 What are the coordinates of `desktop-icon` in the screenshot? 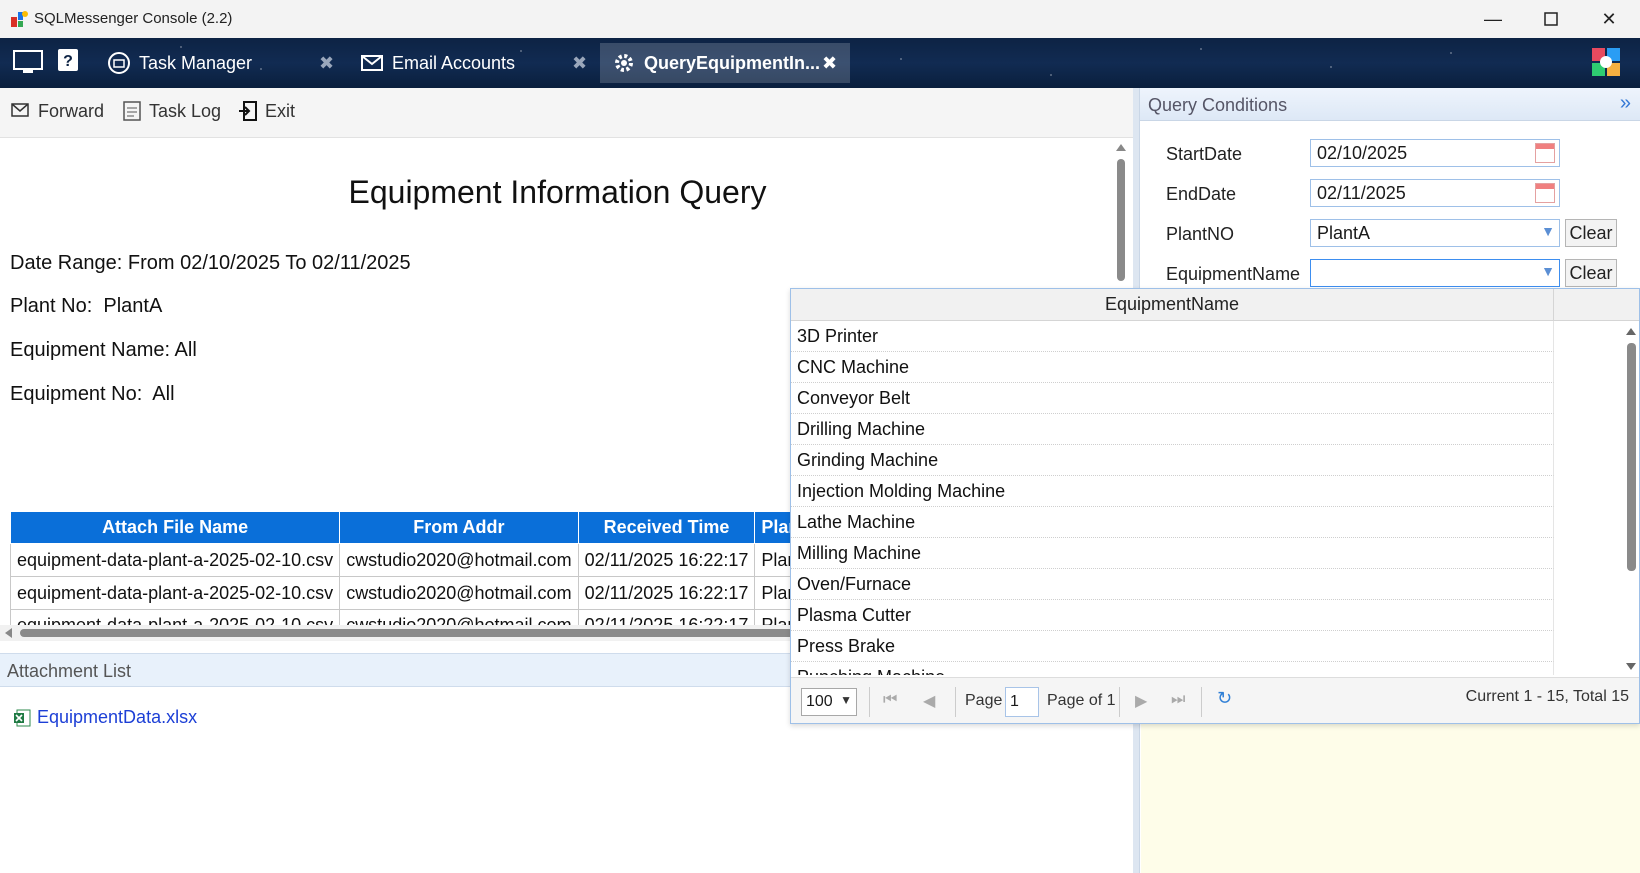 It's located at (28, 62).